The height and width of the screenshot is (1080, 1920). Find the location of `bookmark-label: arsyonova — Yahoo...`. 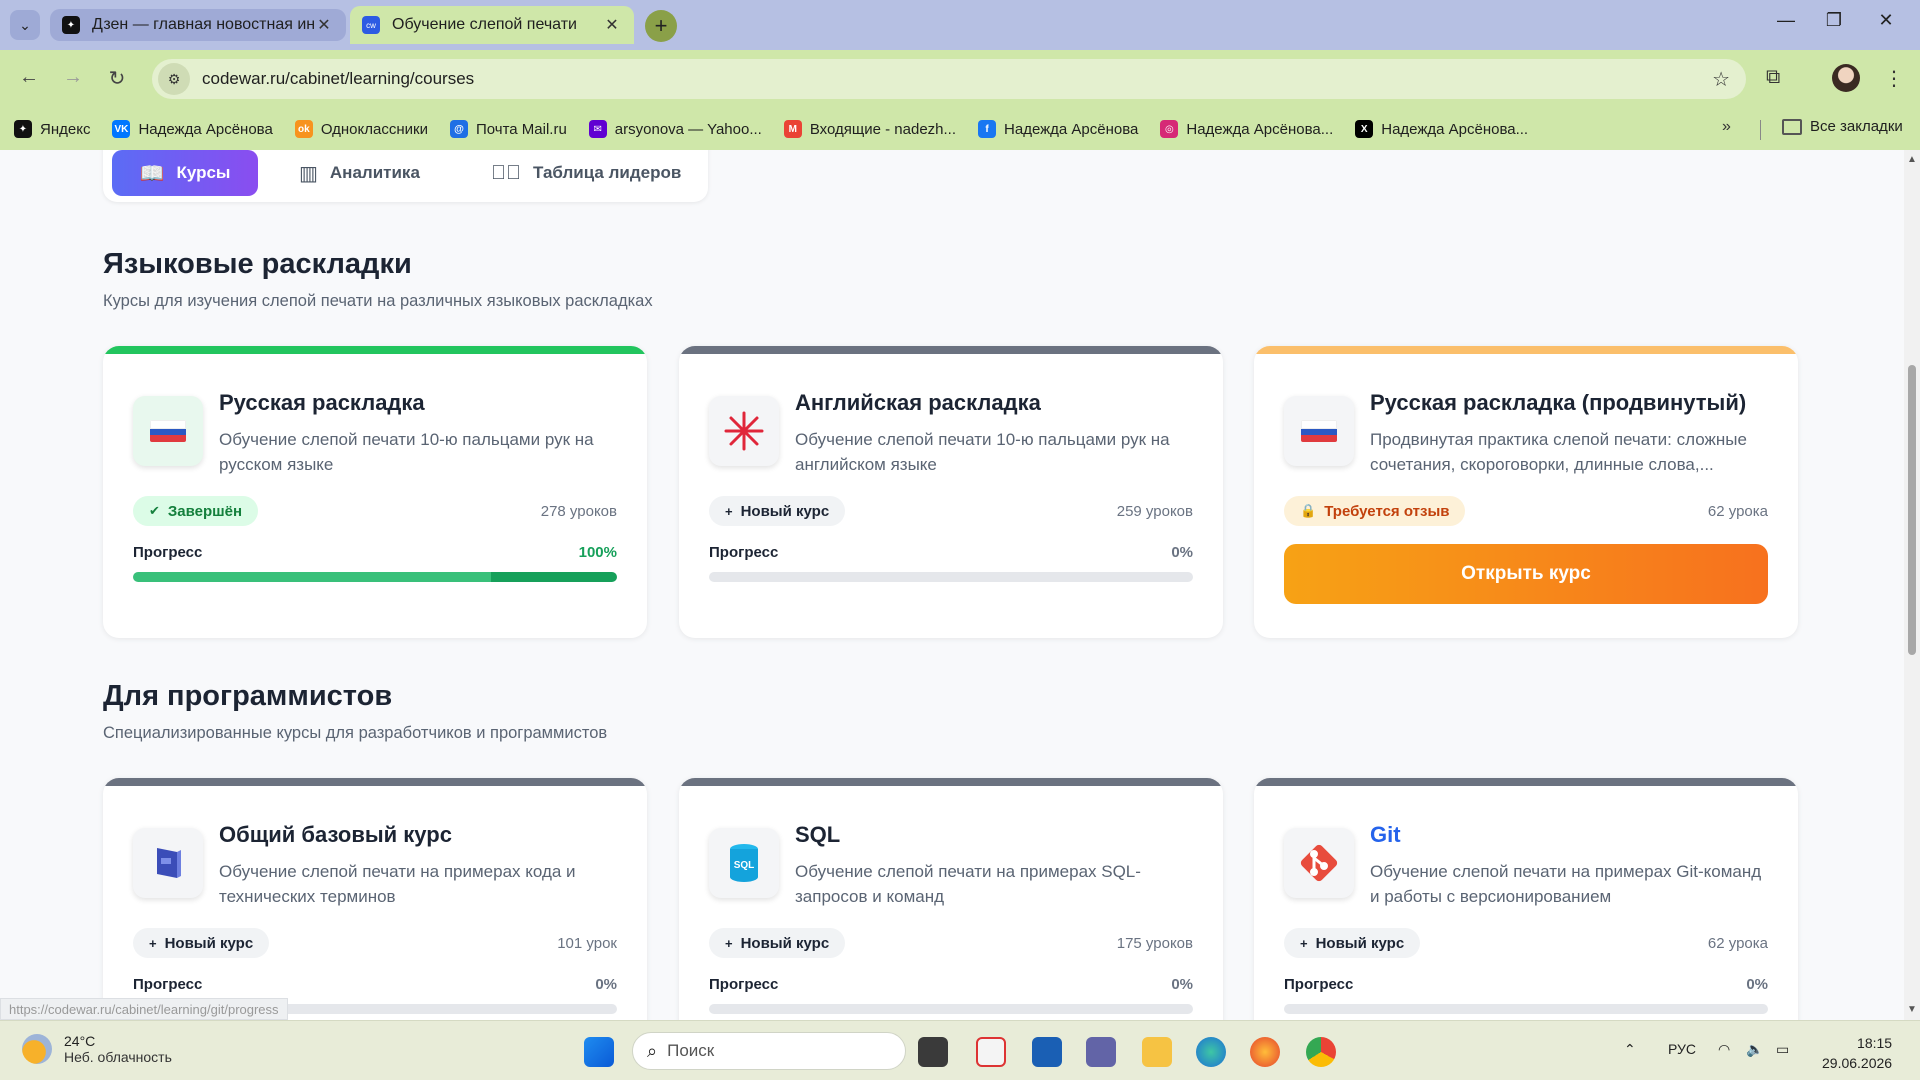

bookmark-label: arsyonova — Yahoo... is located at coordinates (688, 129).